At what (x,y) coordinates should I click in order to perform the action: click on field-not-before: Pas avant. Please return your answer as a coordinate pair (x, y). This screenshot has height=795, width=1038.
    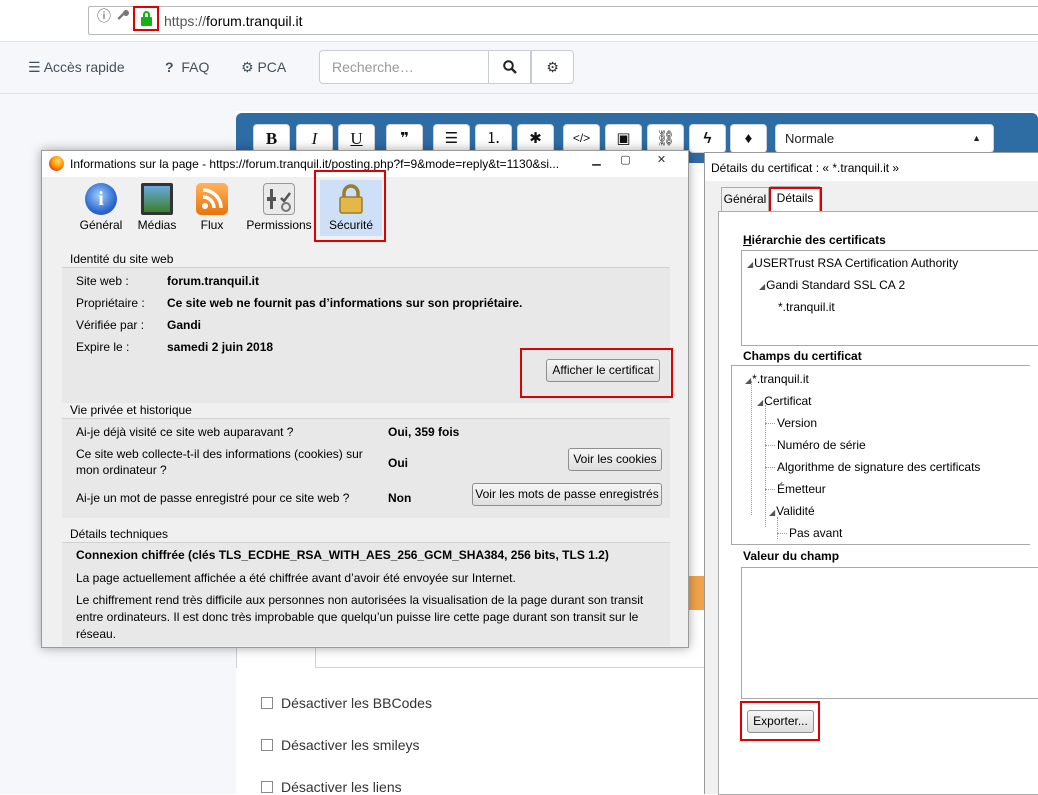
    Looking at the image, I should click on (815, 533).